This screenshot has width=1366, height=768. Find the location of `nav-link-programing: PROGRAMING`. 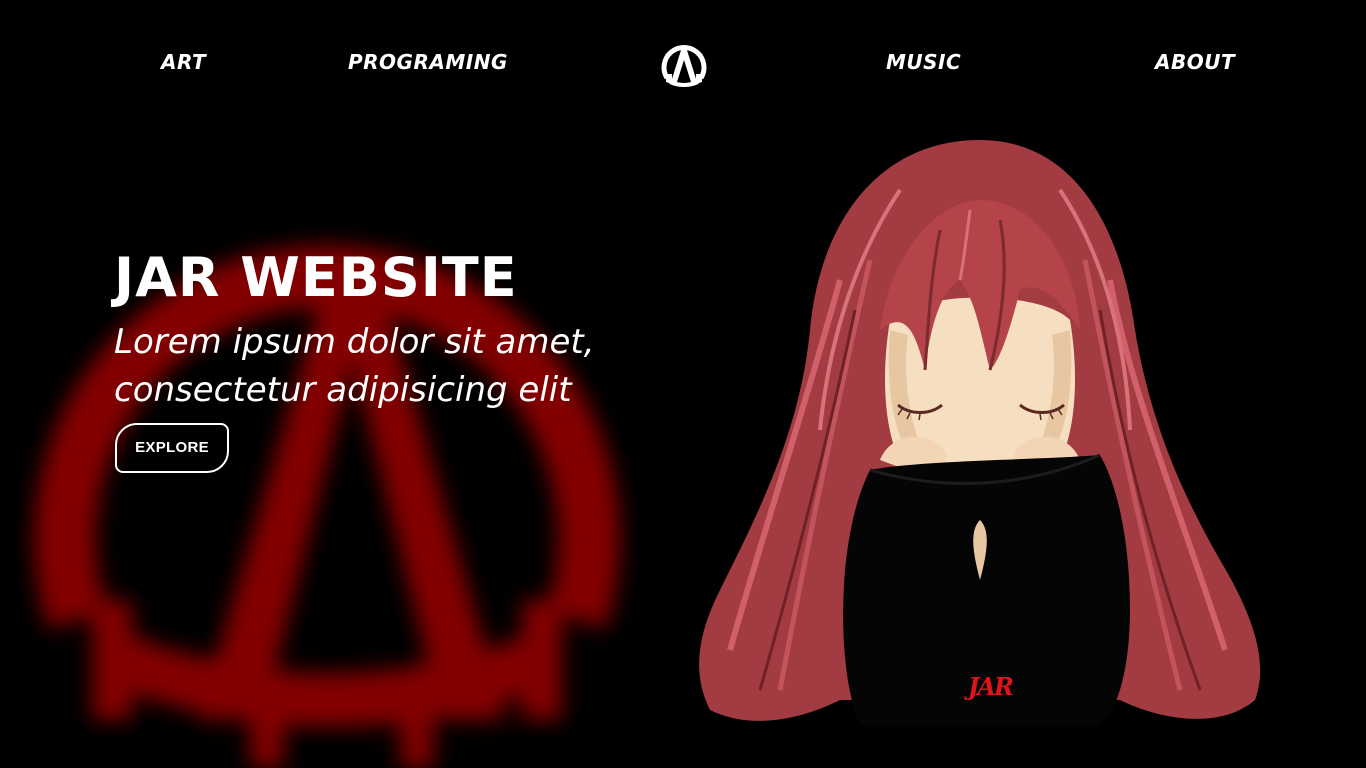

nav-link-programing: PROGRAMING is located at coordinates (428, 62).